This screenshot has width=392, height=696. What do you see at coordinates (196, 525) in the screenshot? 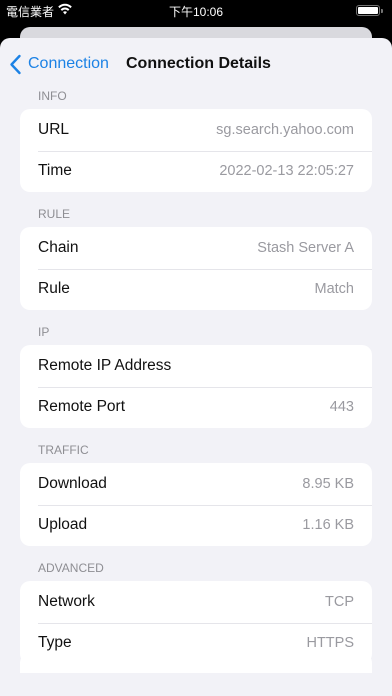
I see `row-upload: Upload 1.16 KB` at bounding box center [196, 525].